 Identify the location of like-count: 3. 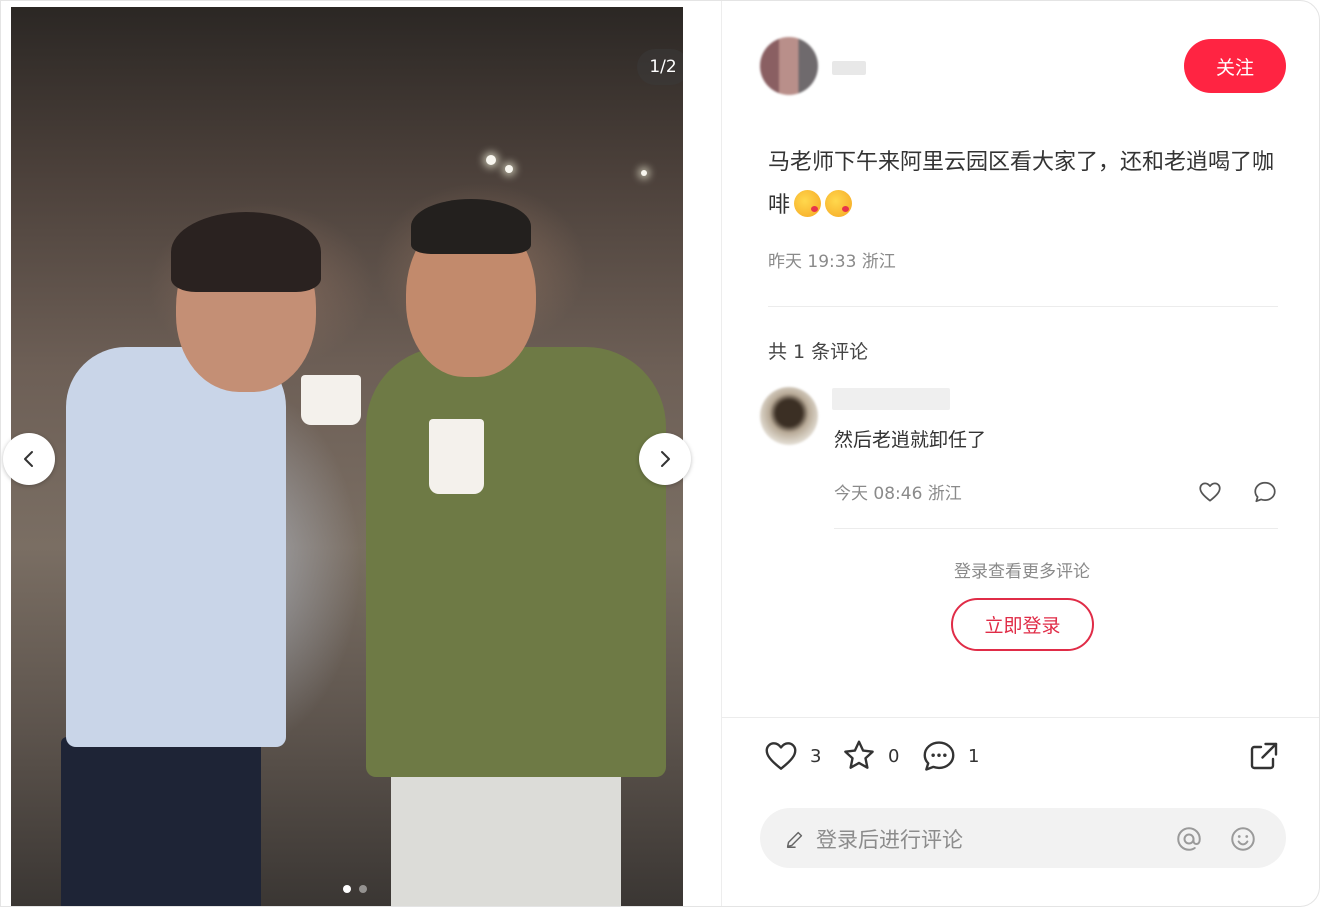
(816, 756).